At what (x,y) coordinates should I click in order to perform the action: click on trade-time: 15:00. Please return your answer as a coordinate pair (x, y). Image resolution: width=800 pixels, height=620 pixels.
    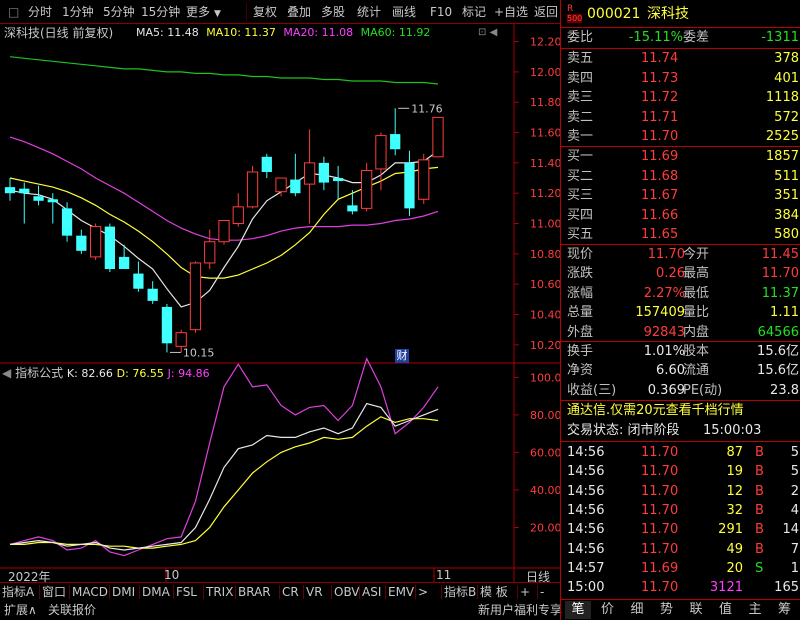
    Looking at the image, I should click on (586, 588).